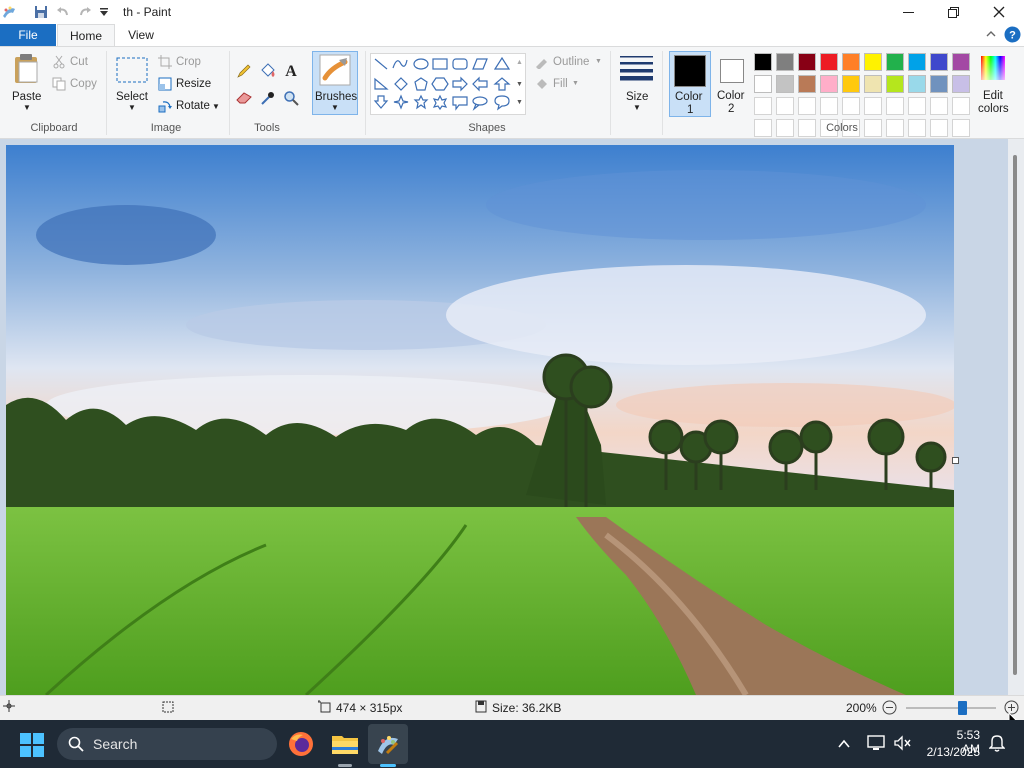 This screenshot has width=1024, height=768. I want to click on fill-bucket-icon, so click(268, 72).